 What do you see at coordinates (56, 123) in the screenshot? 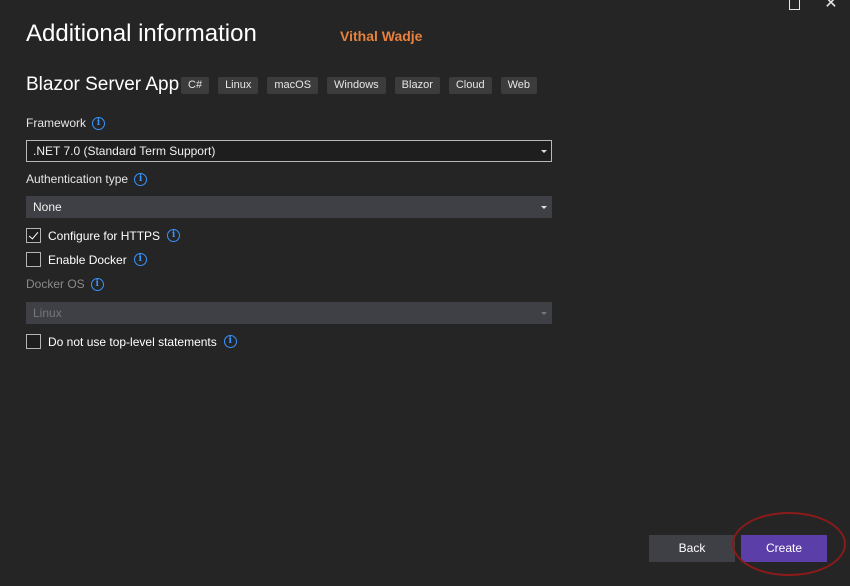
I see `framework-label-text: Framework` at bounding box center [56, 123].